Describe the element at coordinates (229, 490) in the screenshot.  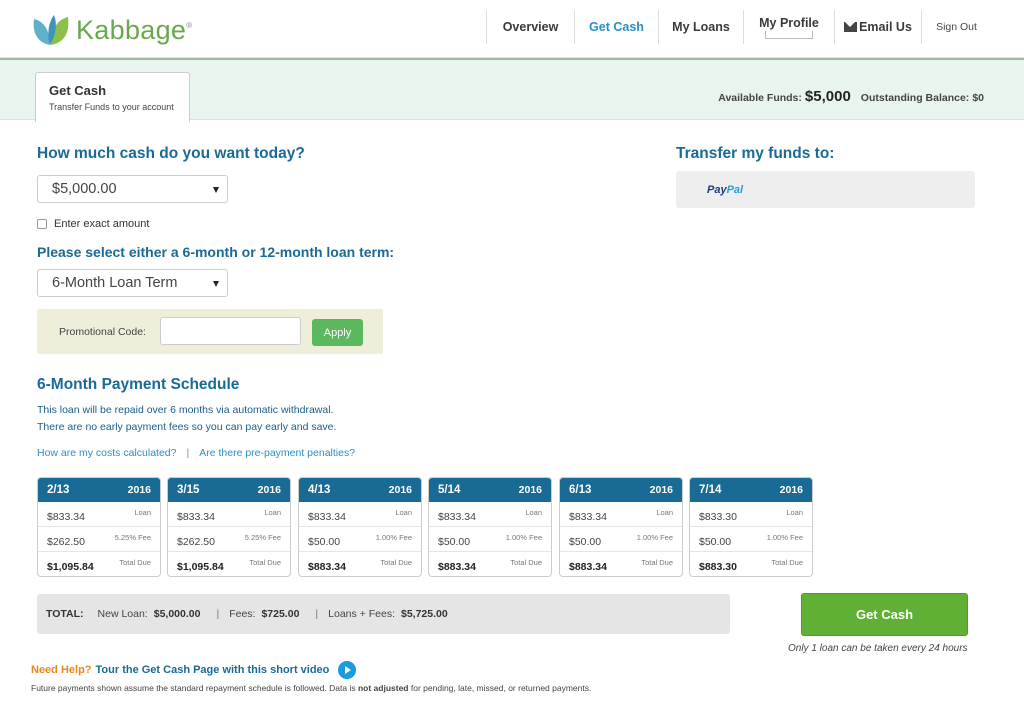
I see `payment-card-header: 3/15 2016` at that location.